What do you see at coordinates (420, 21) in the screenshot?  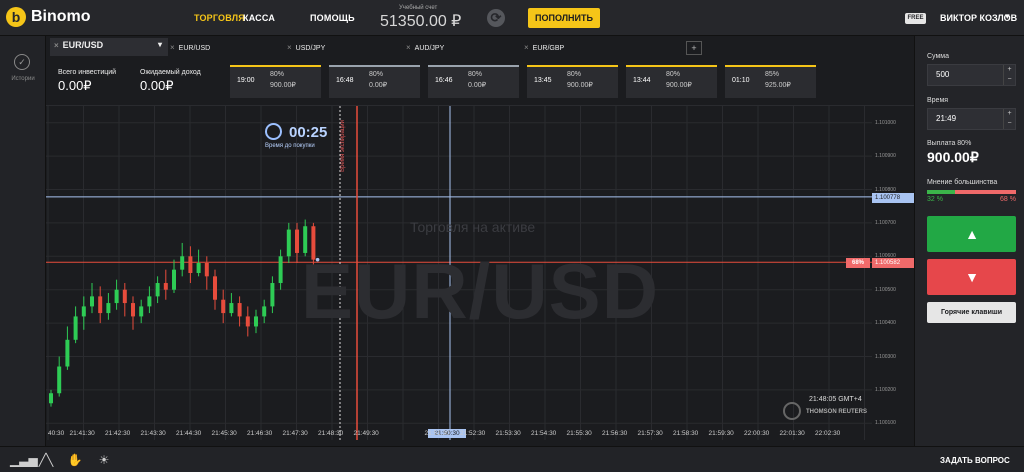 I see `balance: 51350.00 ₽` at bounding box center [420, 21].